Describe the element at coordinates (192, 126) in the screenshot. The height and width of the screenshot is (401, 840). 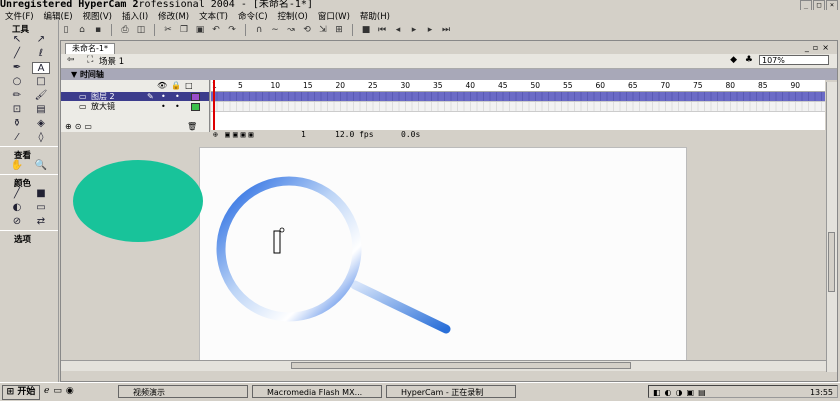
I see `delete-layer-icon: 🗑` at that location.